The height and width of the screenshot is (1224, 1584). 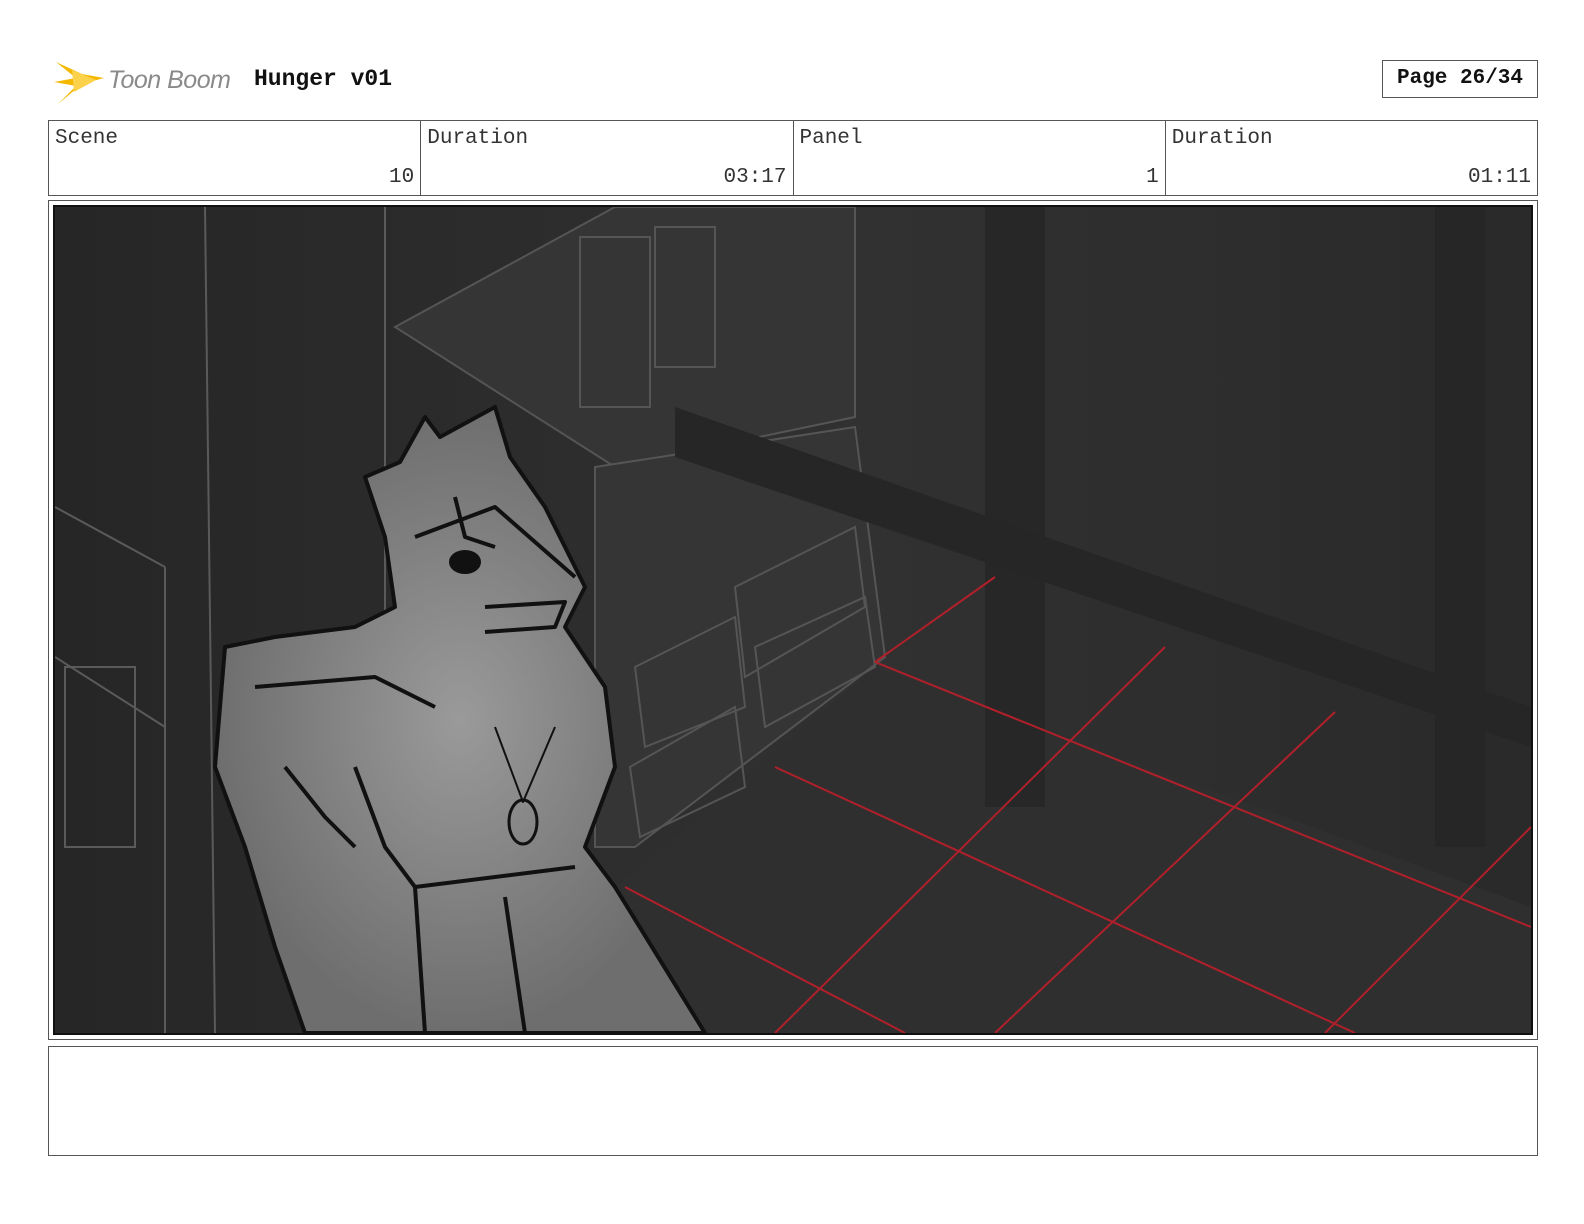 I want to click on scene-value: 10, so click(x=402, y=177).